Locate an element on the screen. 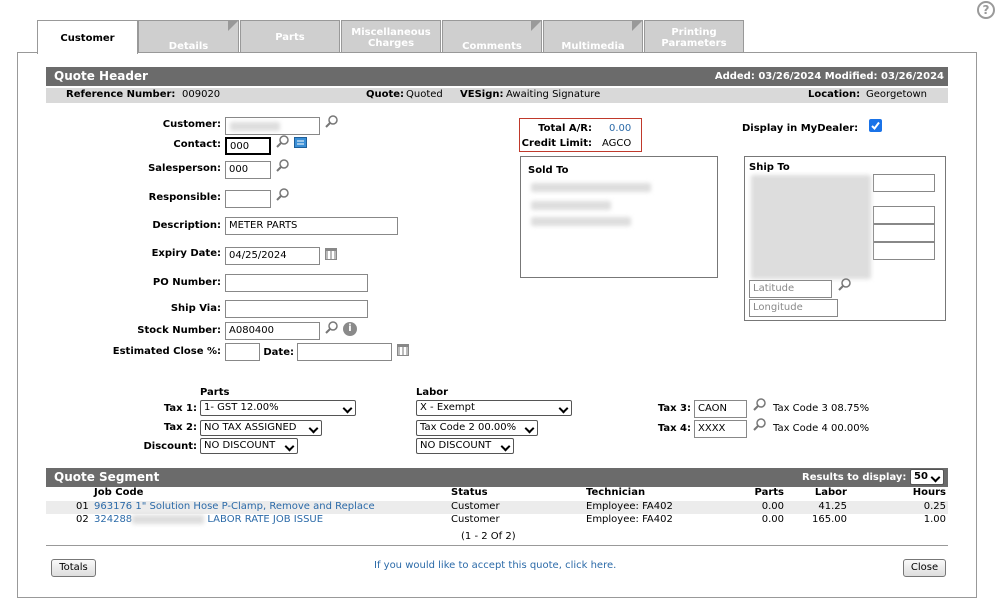 The width and height of the screenshot is (996, 602). labor-tax2-select: Tax Code 2 00.00% is located at coordinates (477, 428).